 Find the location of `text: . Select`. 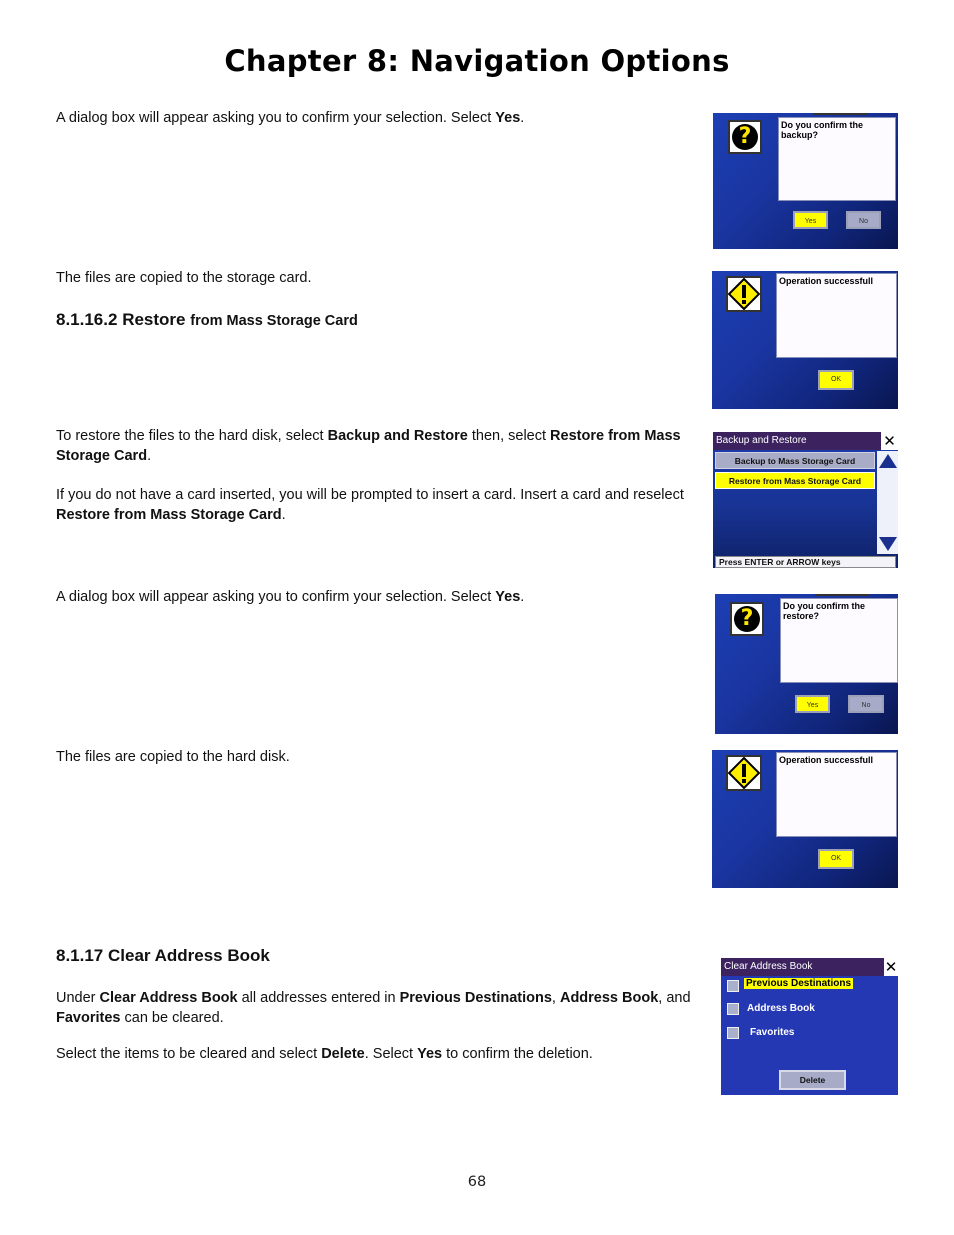

text: . Select is located at coordinates (391, 1054).